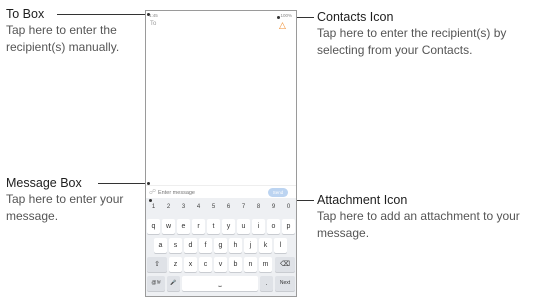 Image resolution: width=540 pixels, height=300 pixels. I want to click on key-w: w, so click(168, 226).